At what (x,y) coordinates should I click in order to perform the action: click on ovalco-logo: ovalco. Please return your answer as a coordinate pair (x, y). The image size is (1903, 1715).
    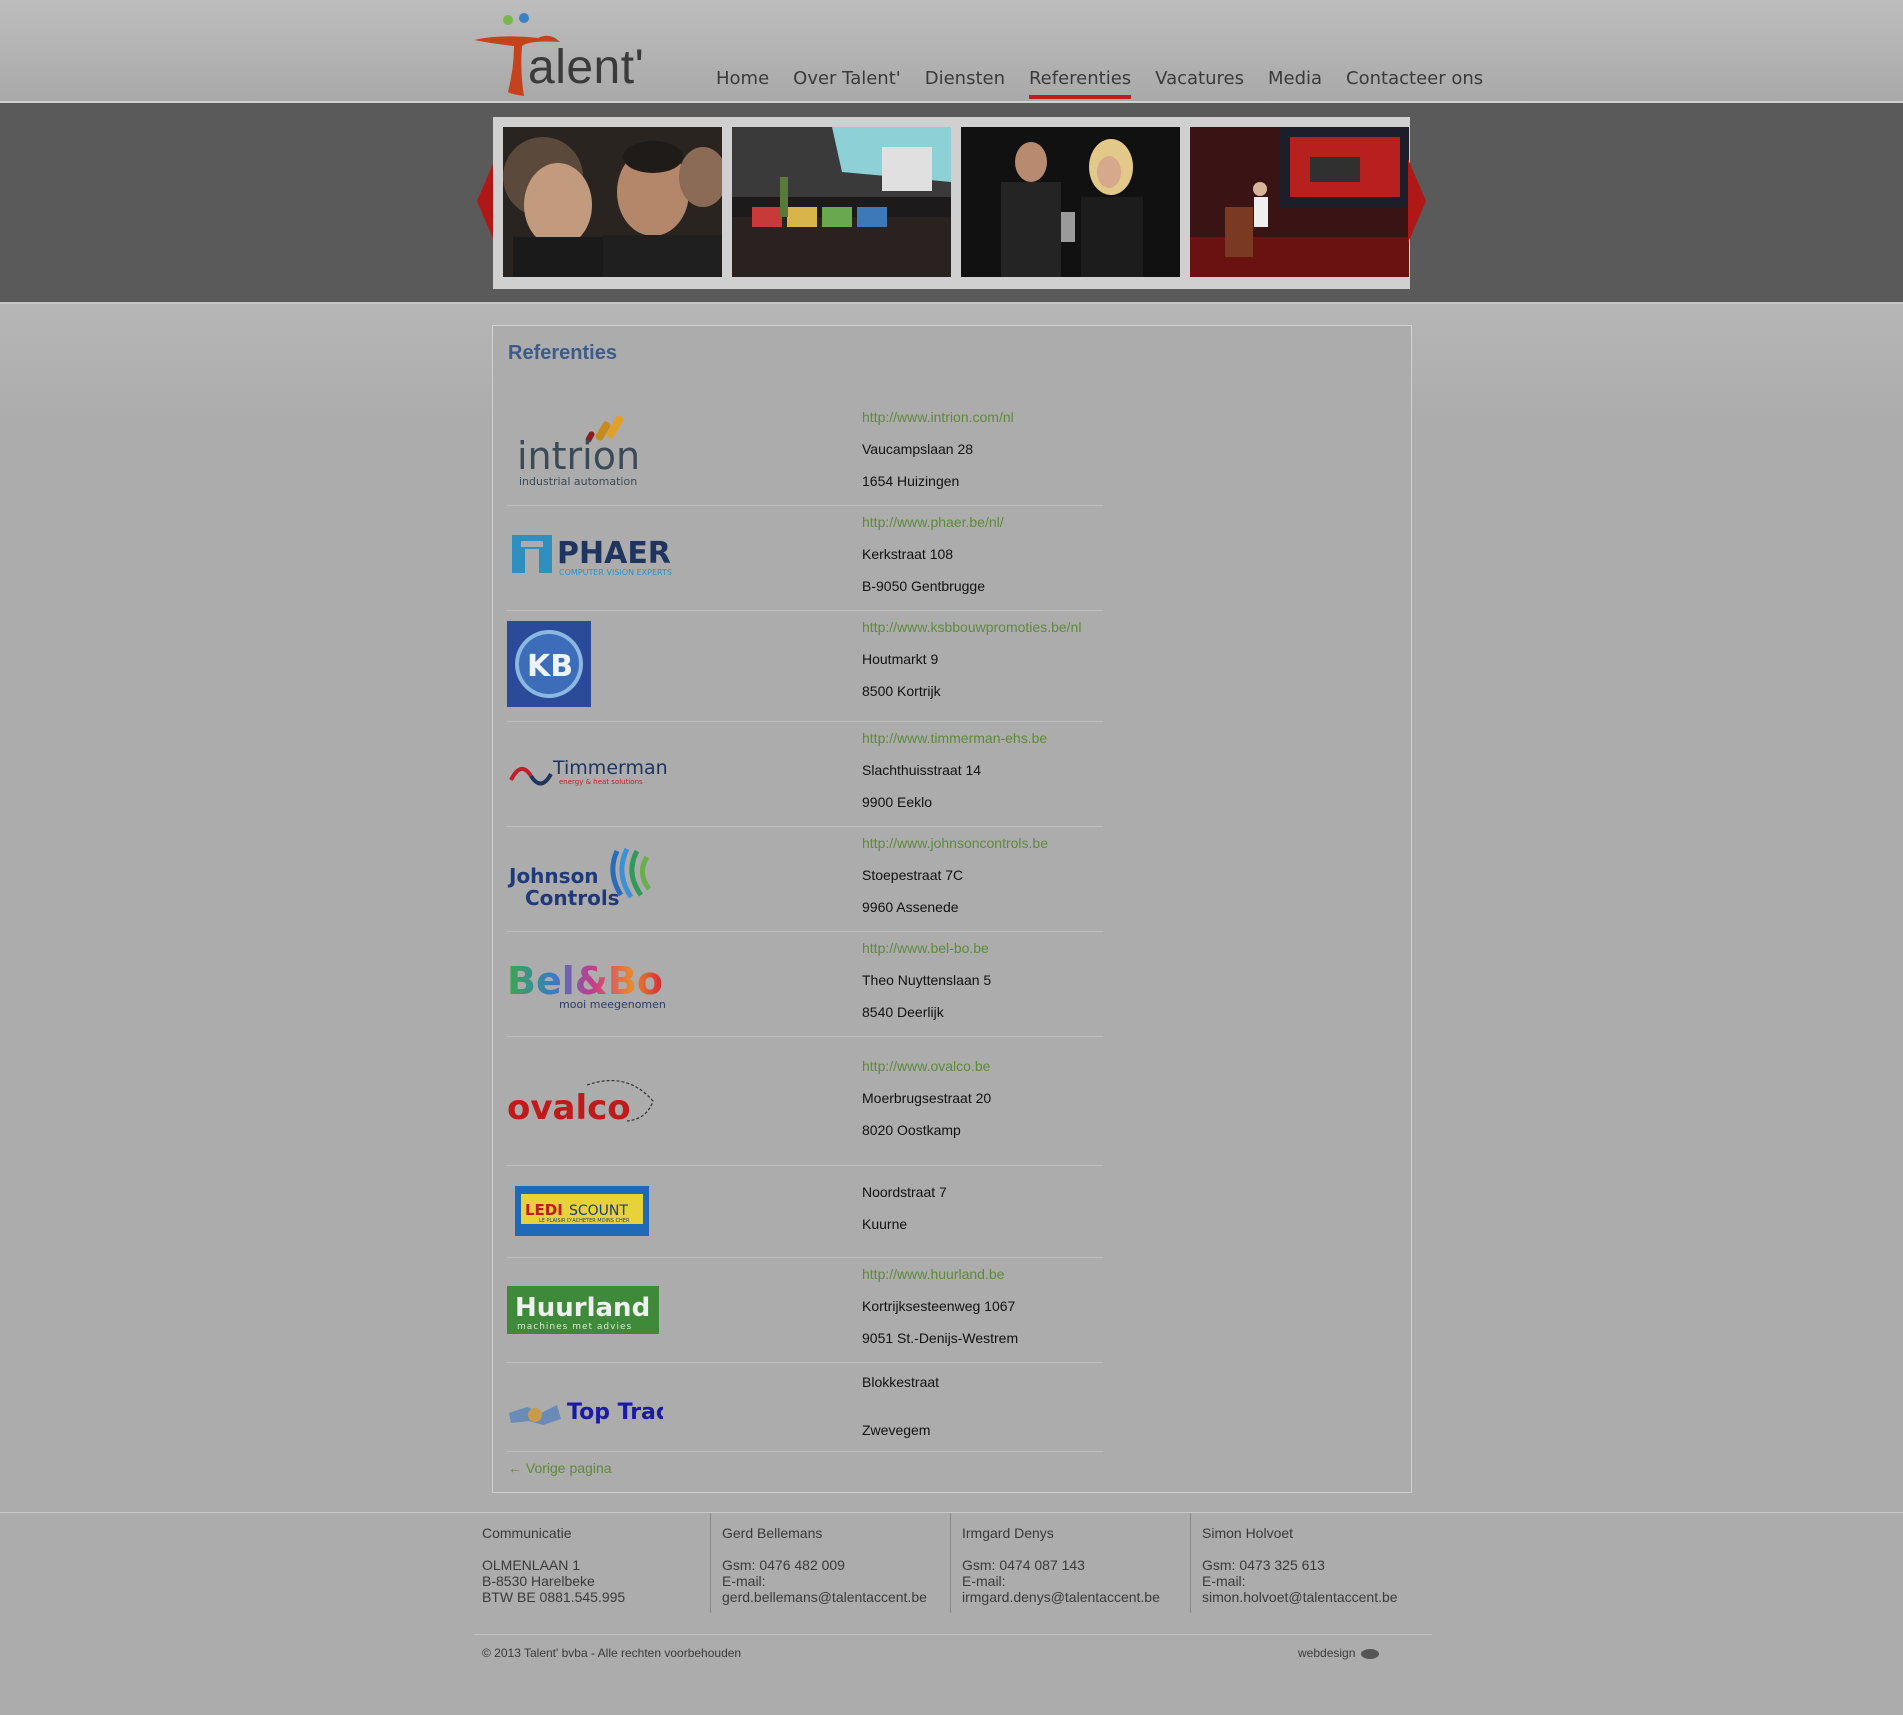
    Looking at the image, I should click on (587, 1101).